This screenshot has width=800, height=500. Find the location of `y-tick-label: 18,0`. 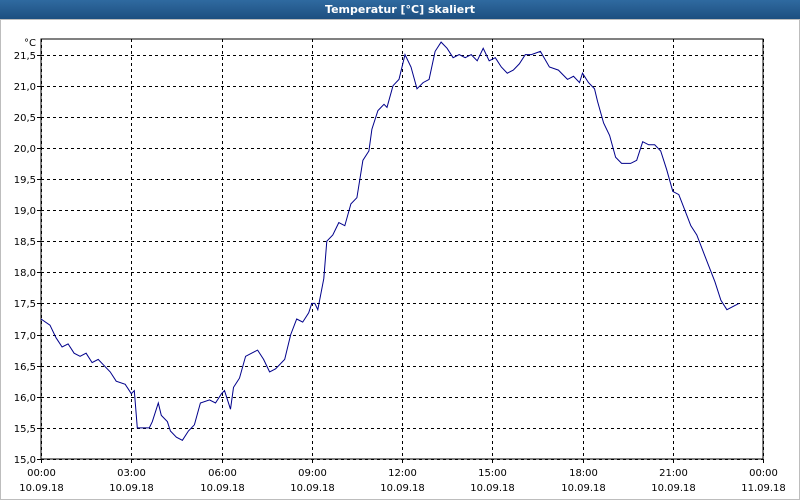

y-tick-label: 18,0 is located at coordinates (25, 273).